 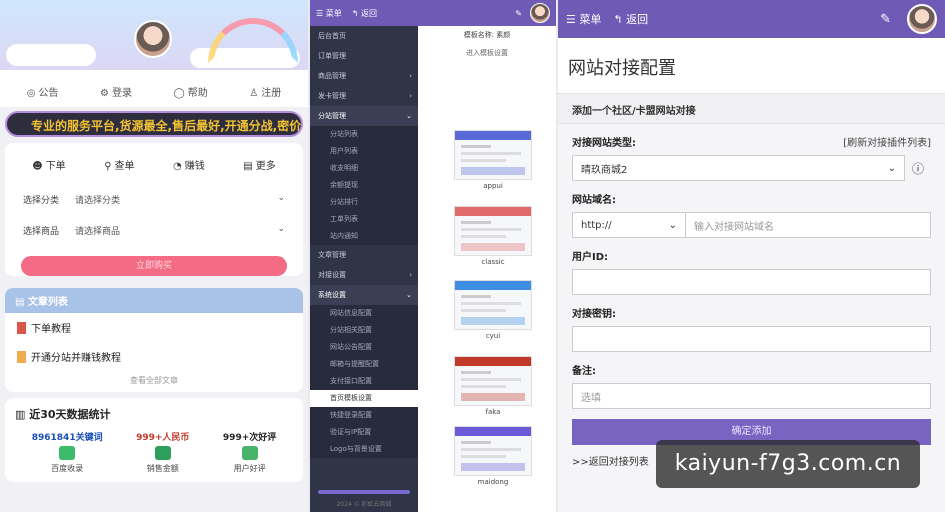 I want to click on template-option: cyui, so click(x=493, y=310).